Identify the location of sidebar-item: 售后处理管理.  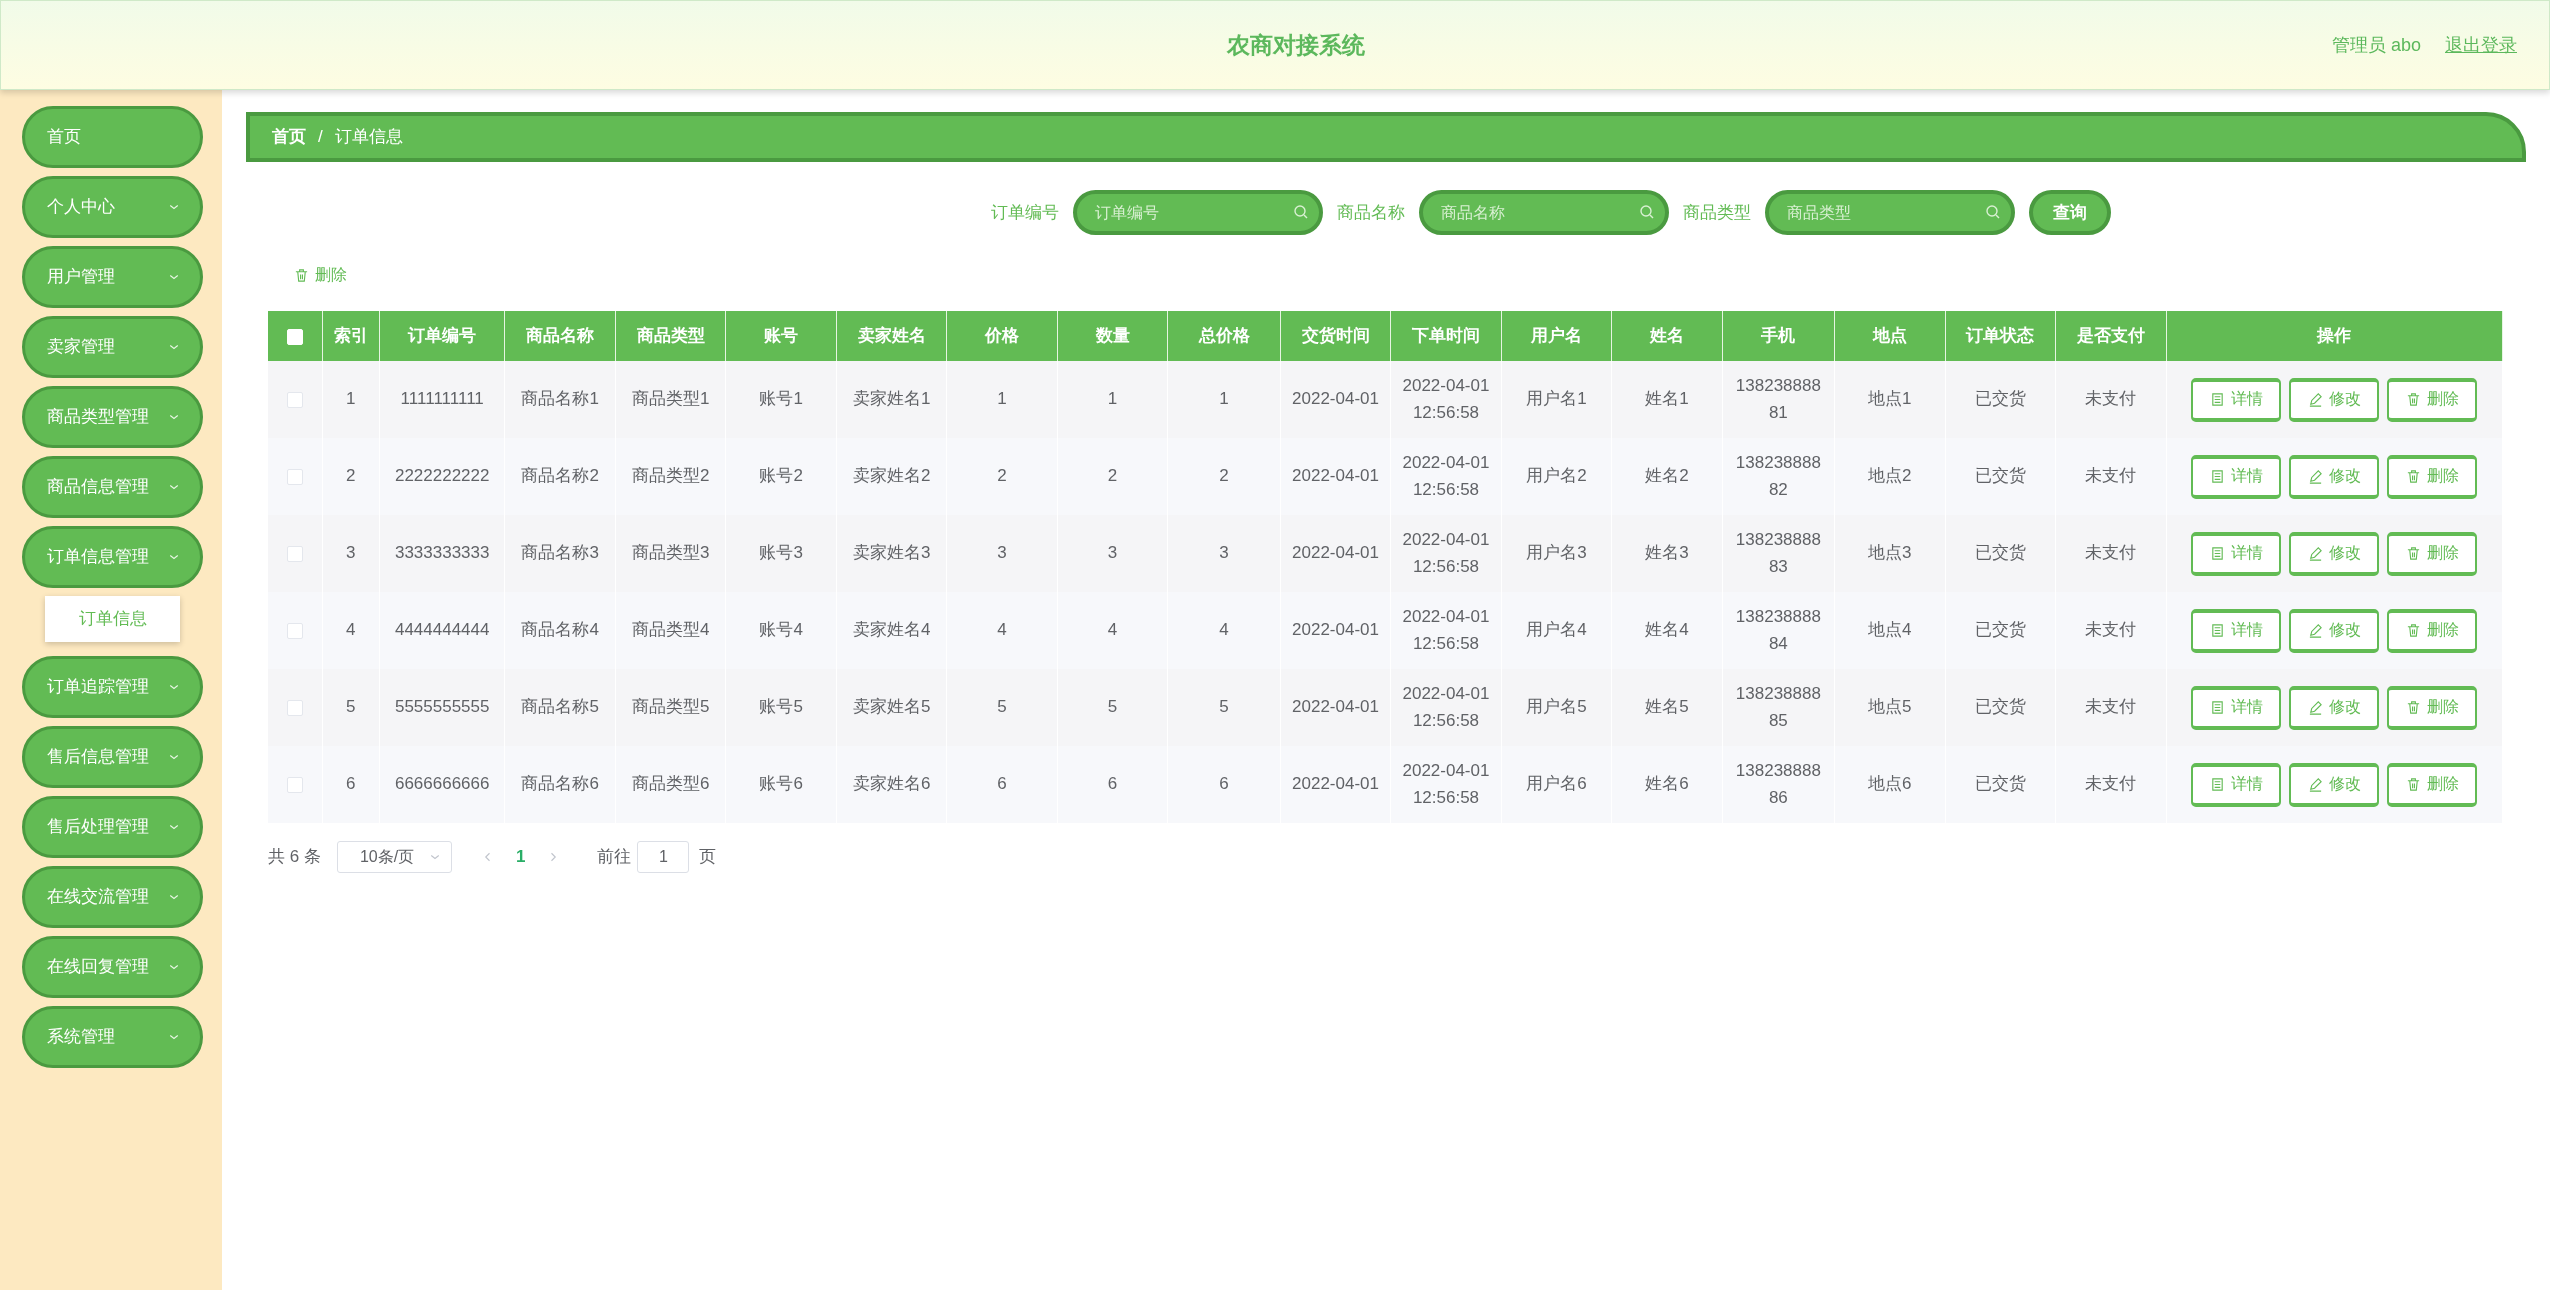
(112, 827).